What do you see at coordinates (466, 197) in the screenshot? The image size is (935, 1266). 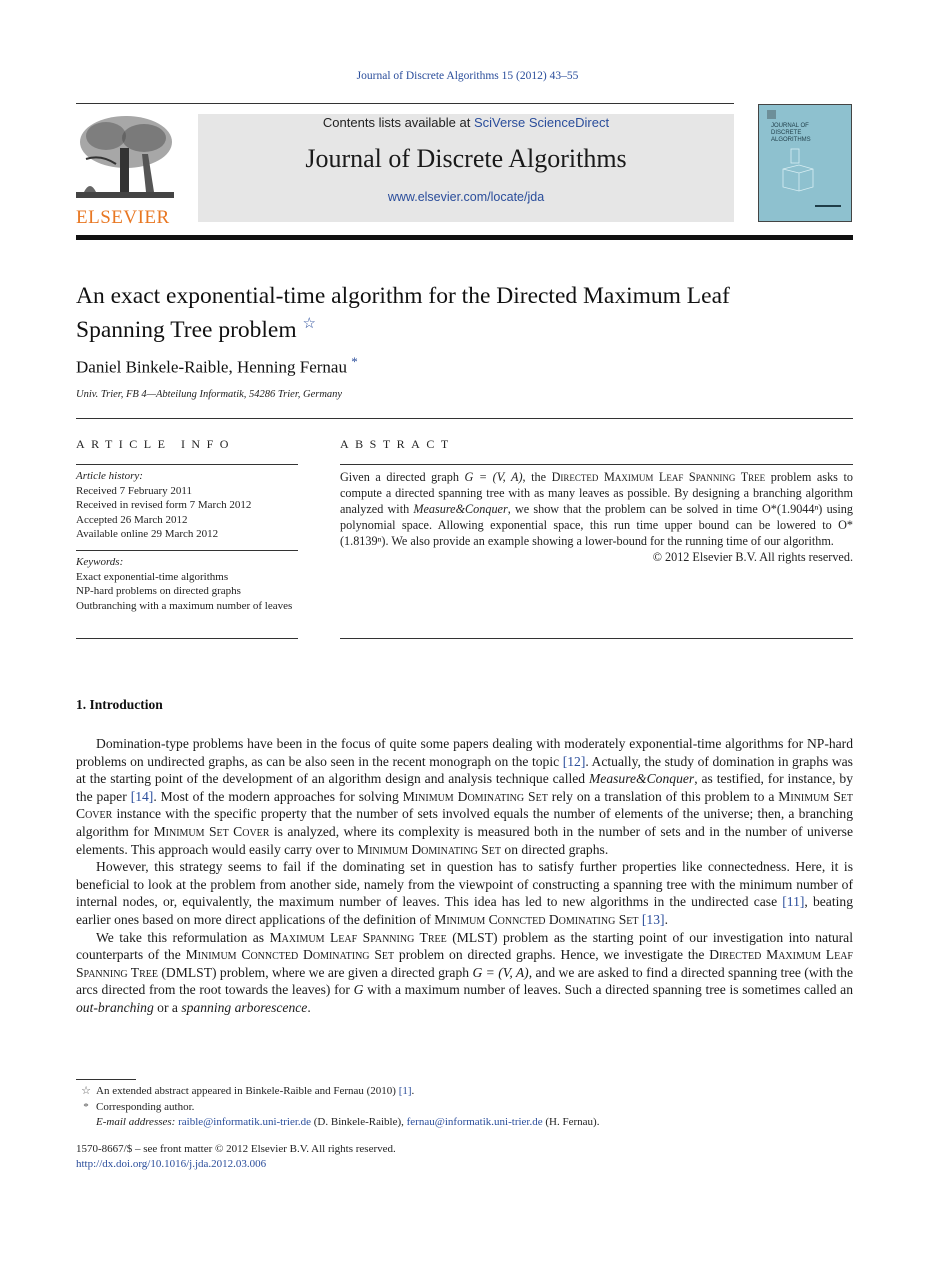 I see `journal-url-link: www.elsevier.com/locate/jda` at bounding box center [466, 197].